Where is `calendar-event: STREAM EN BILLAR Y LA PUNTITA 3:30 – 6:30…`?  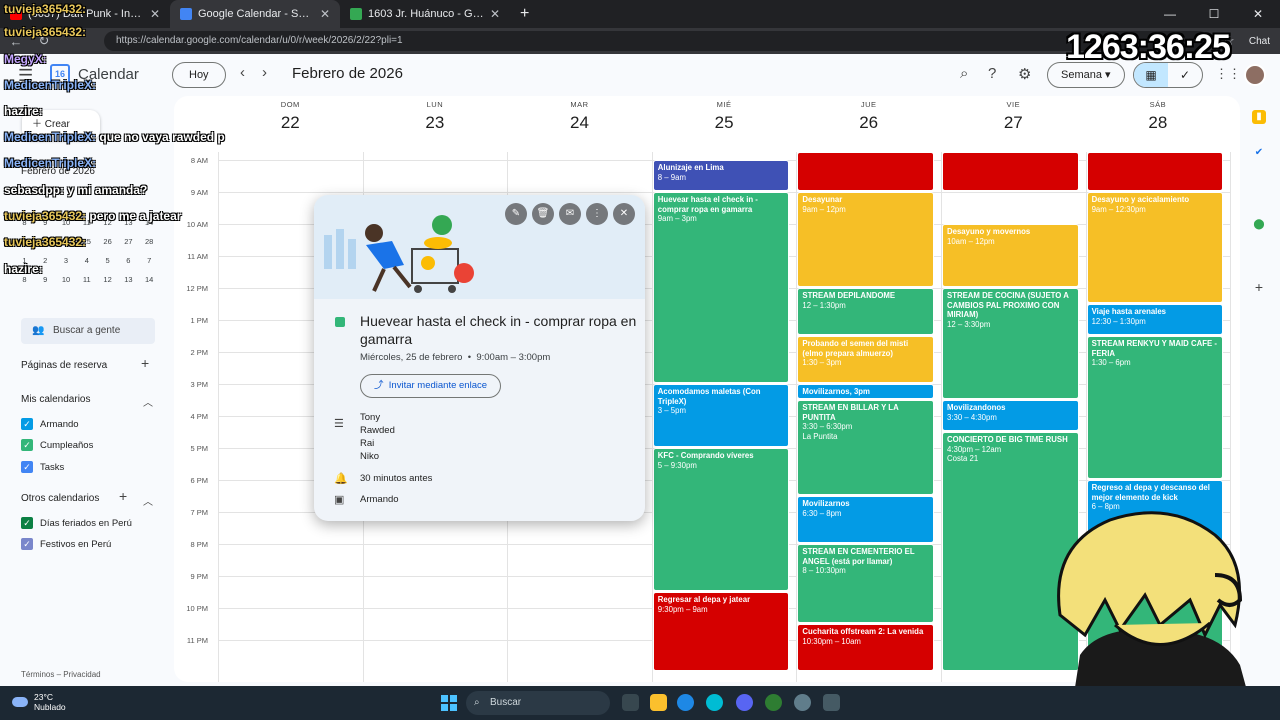
calendar-event: STREAM EN BILLAR Y LA PUNTITA 3:30 – 6:30… is located at coordinates (865, 447).